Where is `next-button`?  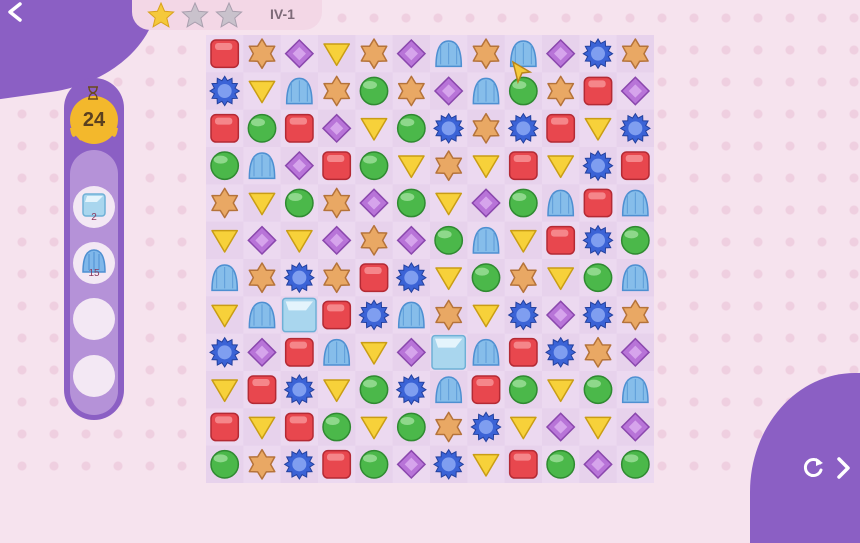 next-button is located at coordinates (843, 468).